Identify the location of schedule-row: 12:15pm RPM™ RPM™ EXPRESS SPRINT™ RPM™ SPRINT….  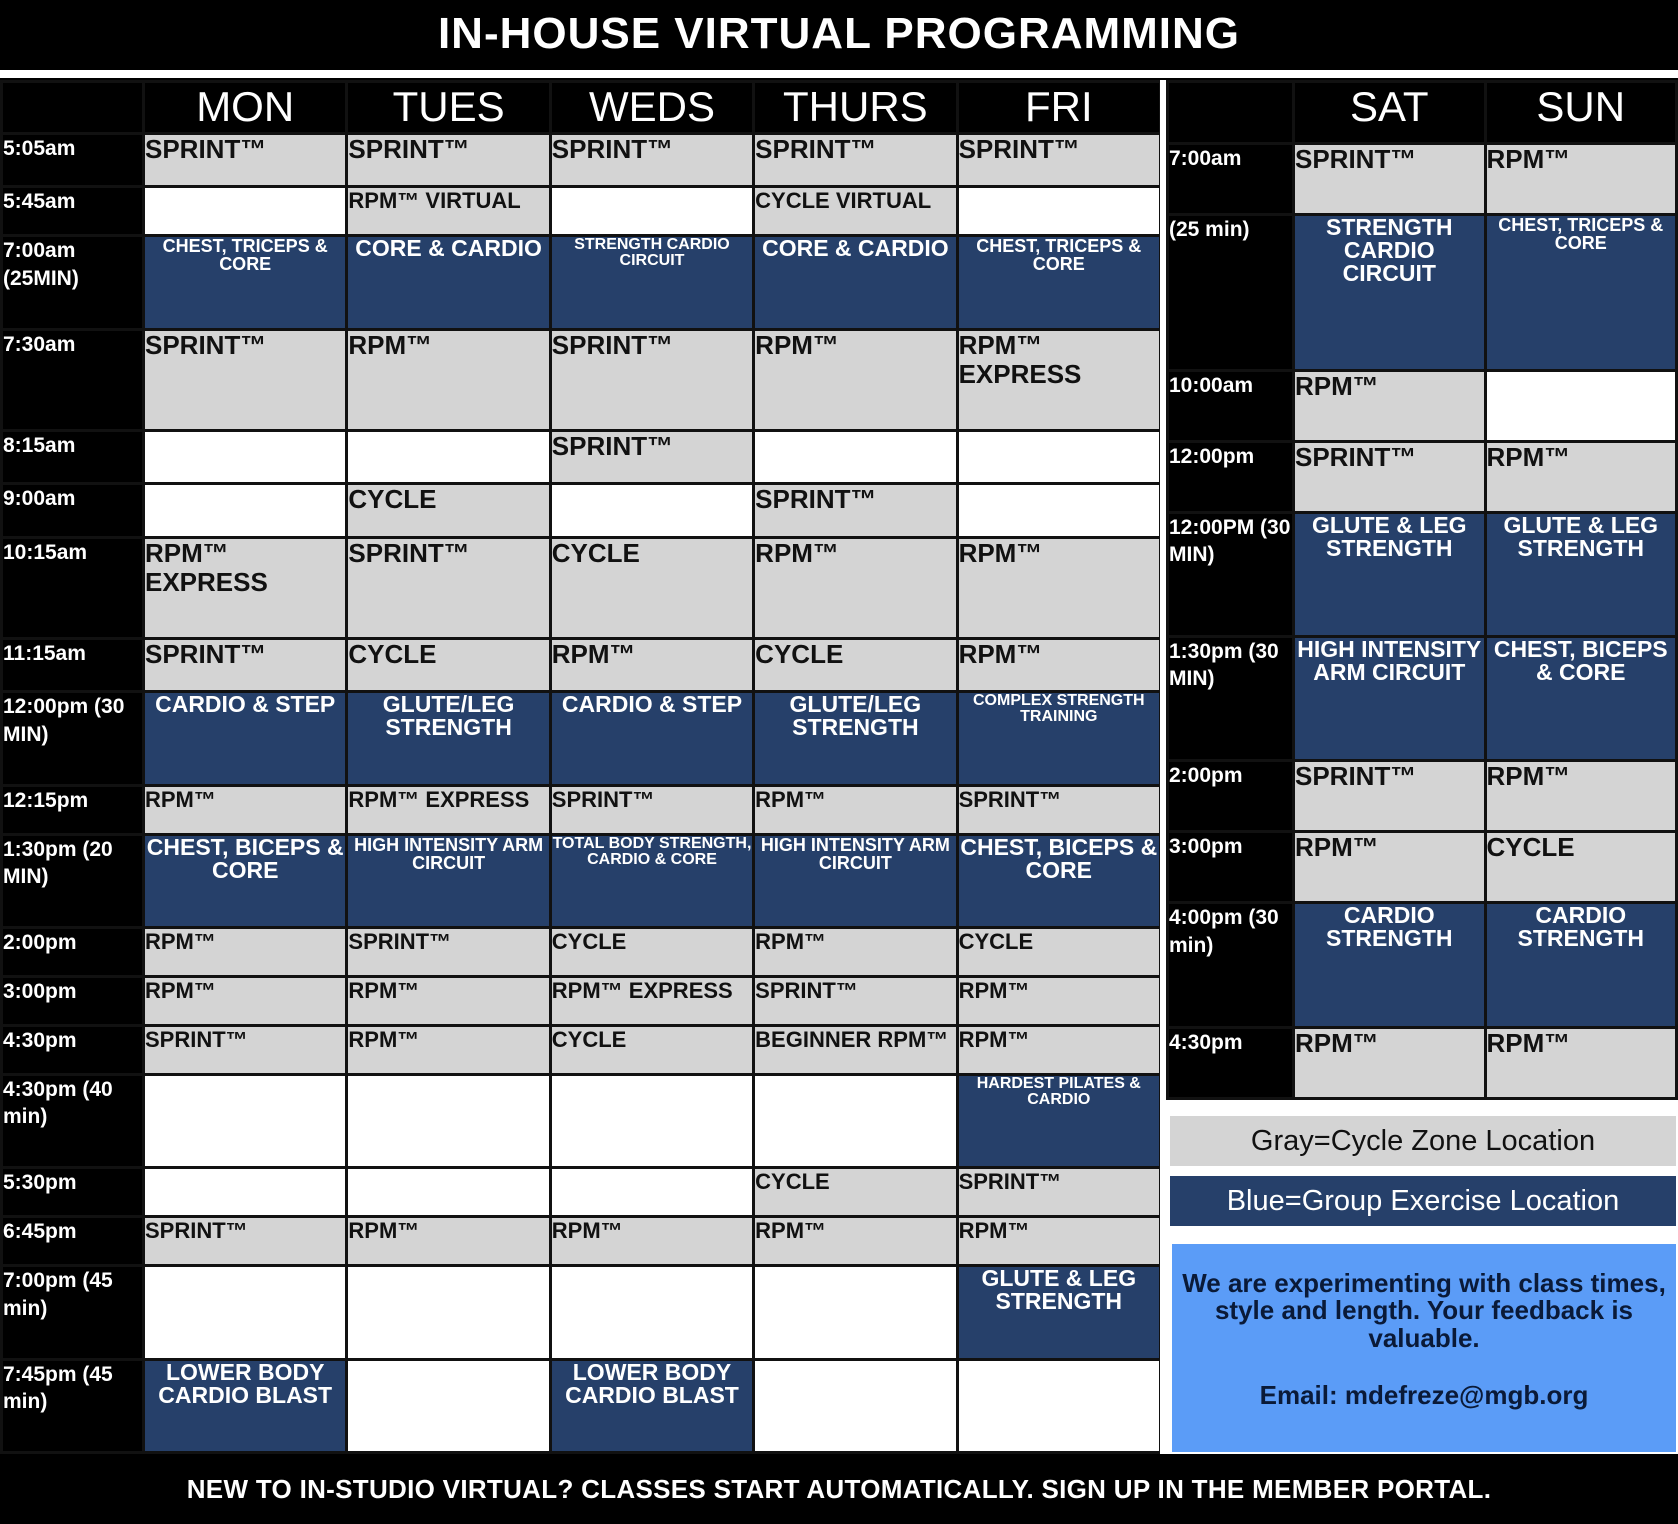
(581, 809).